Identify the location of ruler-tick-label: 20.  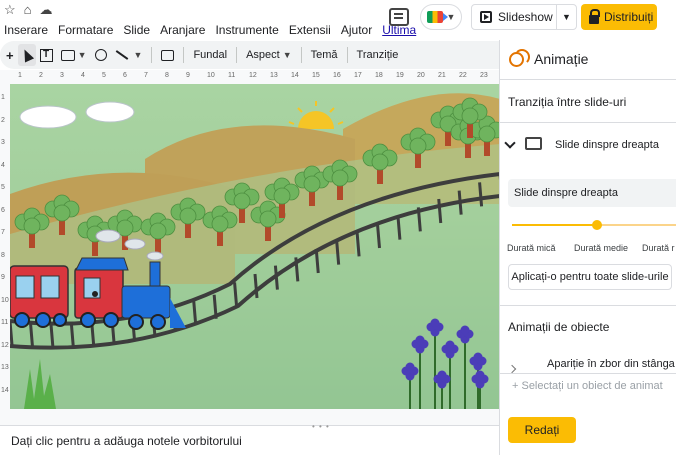
(421, 75).